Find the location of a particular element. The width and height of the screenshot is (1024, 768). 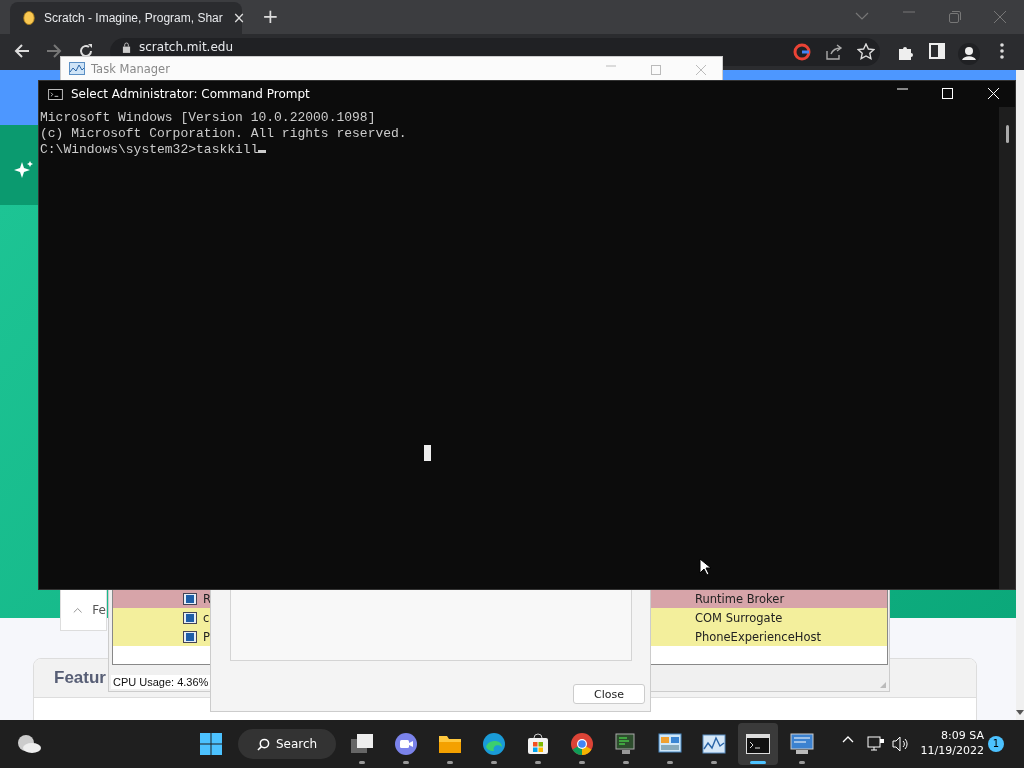

process-initial: P is located at coordinates (206, 636).